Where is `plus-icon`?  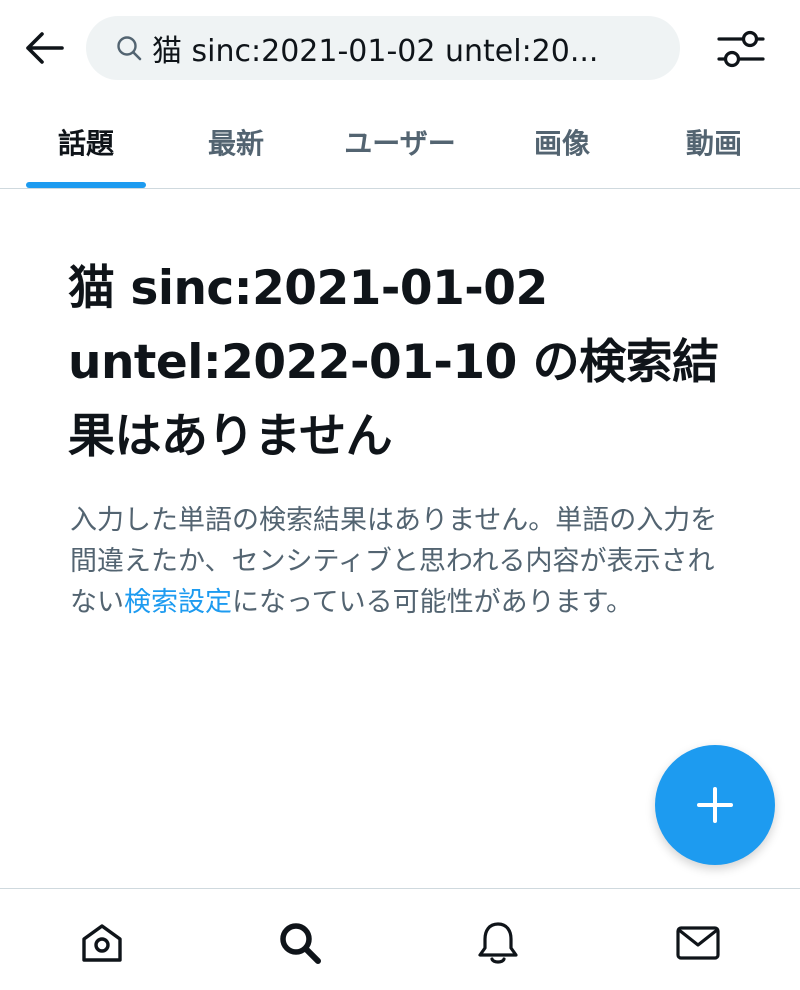
plus-icon is located at coordinates (715, 805).